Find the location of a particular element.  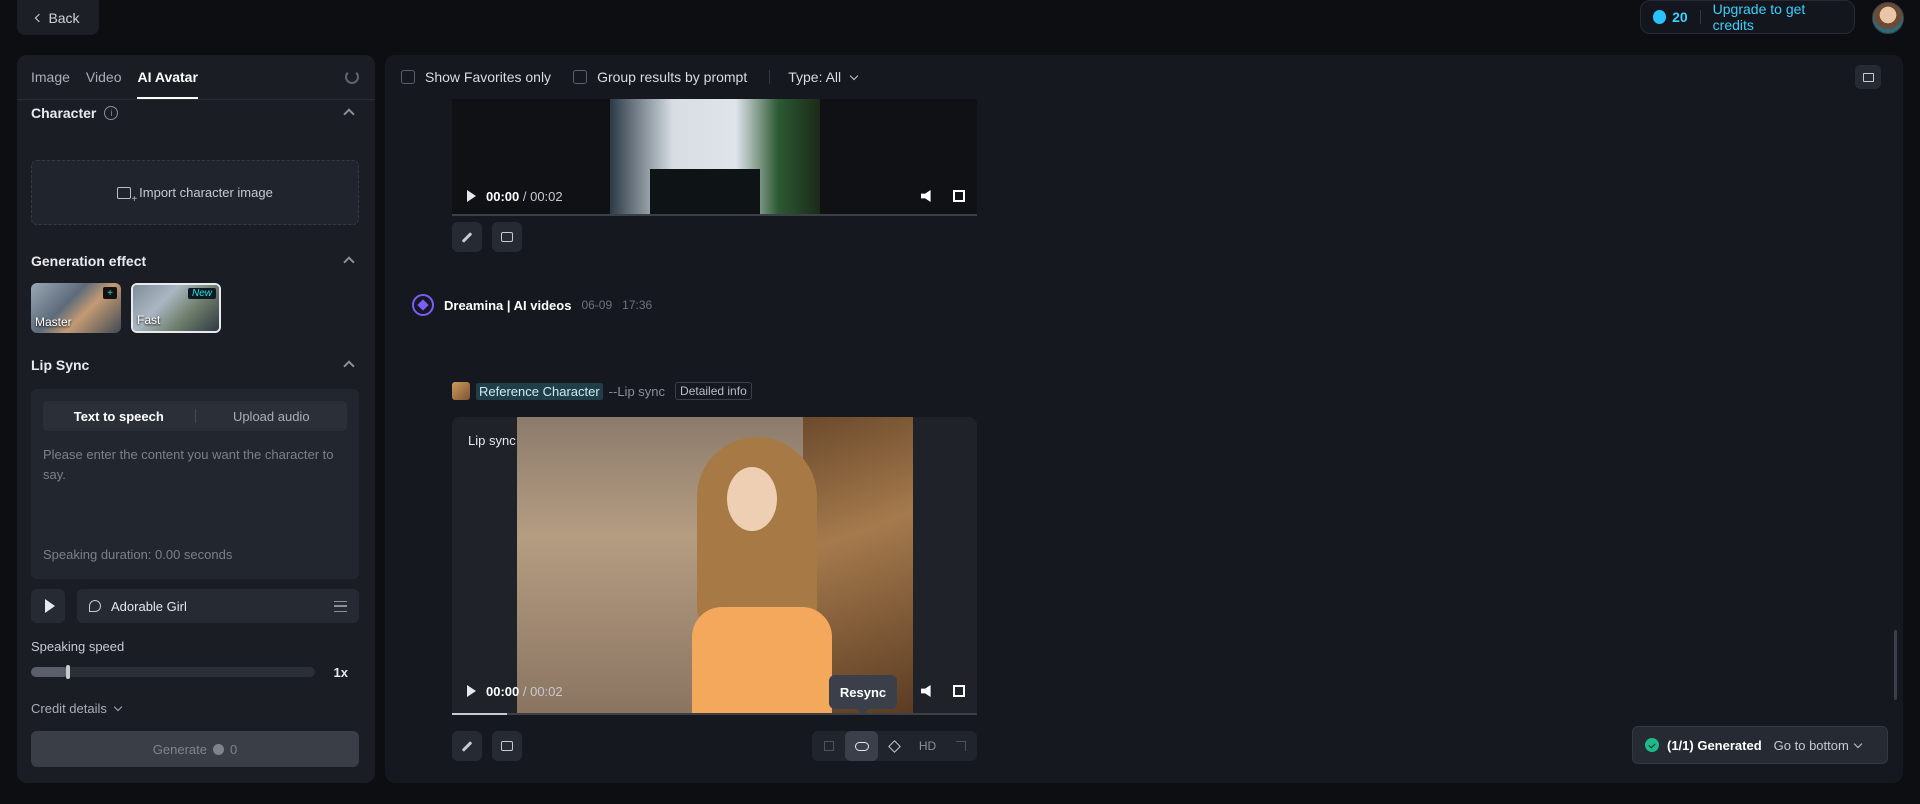

resync-tooltip: Resync is located at coordinates (863, 695).